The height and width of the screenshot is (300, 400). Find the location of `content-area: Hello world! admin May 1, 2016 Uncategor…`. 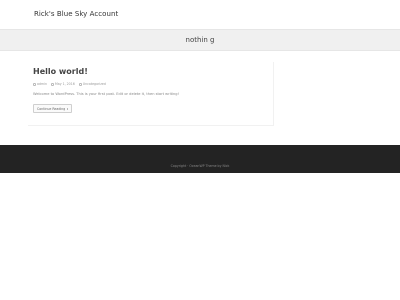

content-area: Hello world! admin May 1, 2016 Uncategor… is located at coordinates (151, 94).